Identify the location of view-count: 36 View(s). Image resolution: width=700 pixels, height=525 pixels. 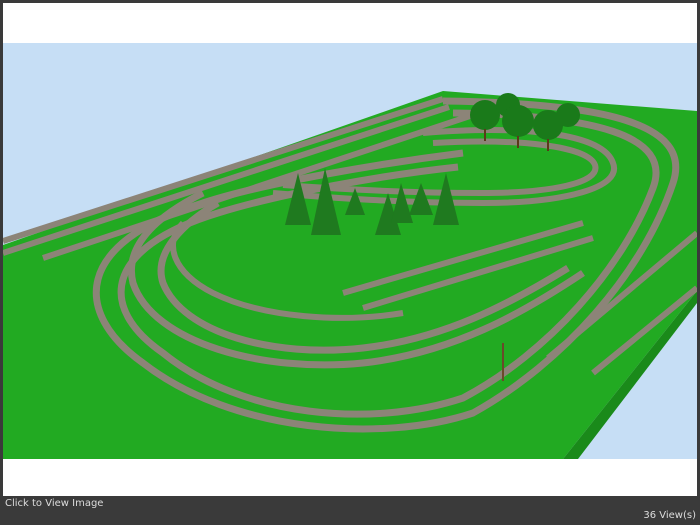
(669, 515).